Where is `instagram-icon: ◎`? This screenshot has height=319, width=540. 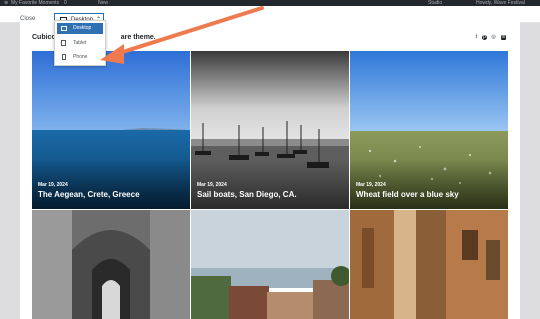
instagram-icon: ◎ is located at coordinates (493, 37).